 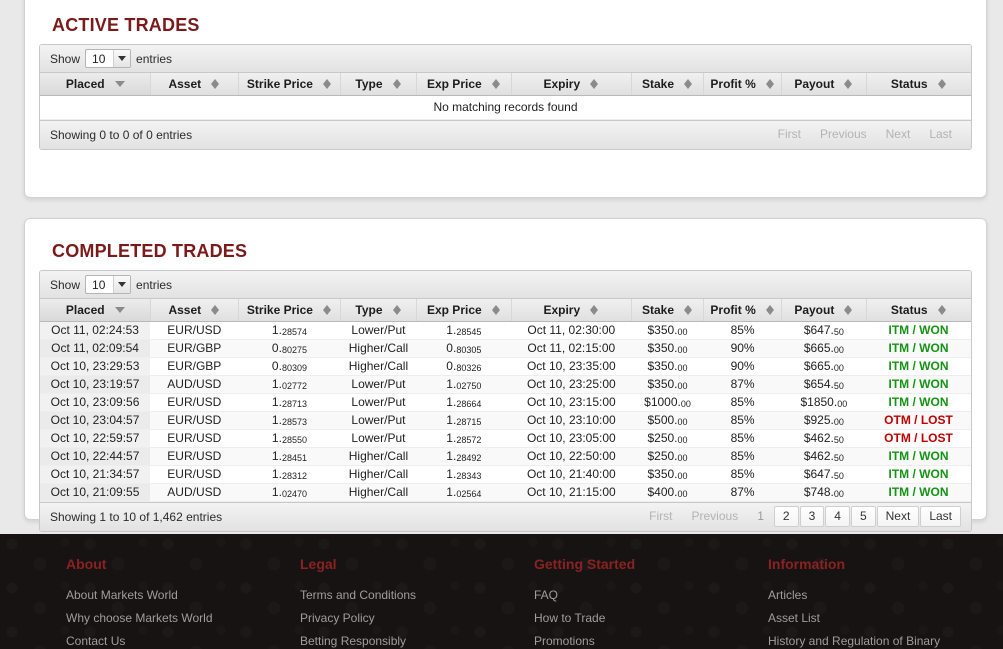 What do you see at coordinates (194, 384) in the screenshot?
I see `cell-asset: AUD/USD` at bounding box center [194, 384].